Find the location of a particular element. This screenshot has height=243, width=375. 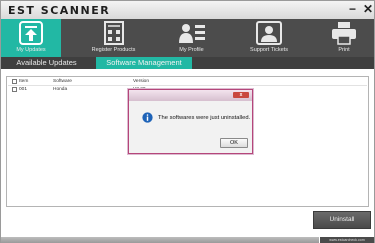

toolbar-item-my-profile: My Profile is located at coordinates (191, 38).